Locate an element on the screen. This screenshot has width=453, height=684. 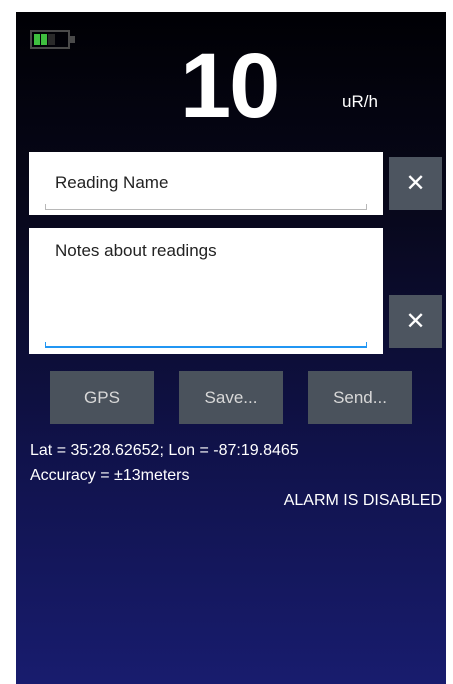
accuracy-text: Accuracy = ±13meters is located at coordinates (110, 475).